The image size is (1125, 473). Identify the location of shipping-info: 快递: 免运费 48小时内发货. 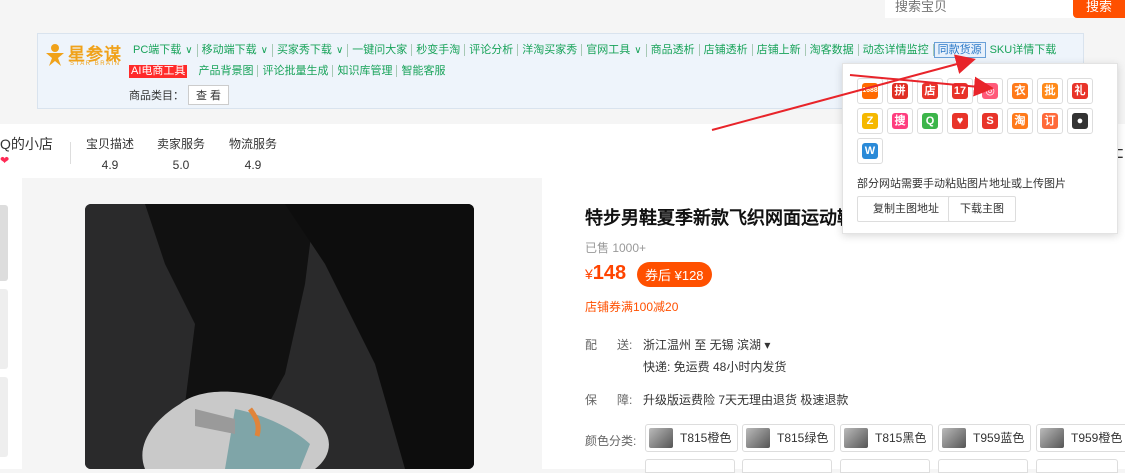
(715, 367).